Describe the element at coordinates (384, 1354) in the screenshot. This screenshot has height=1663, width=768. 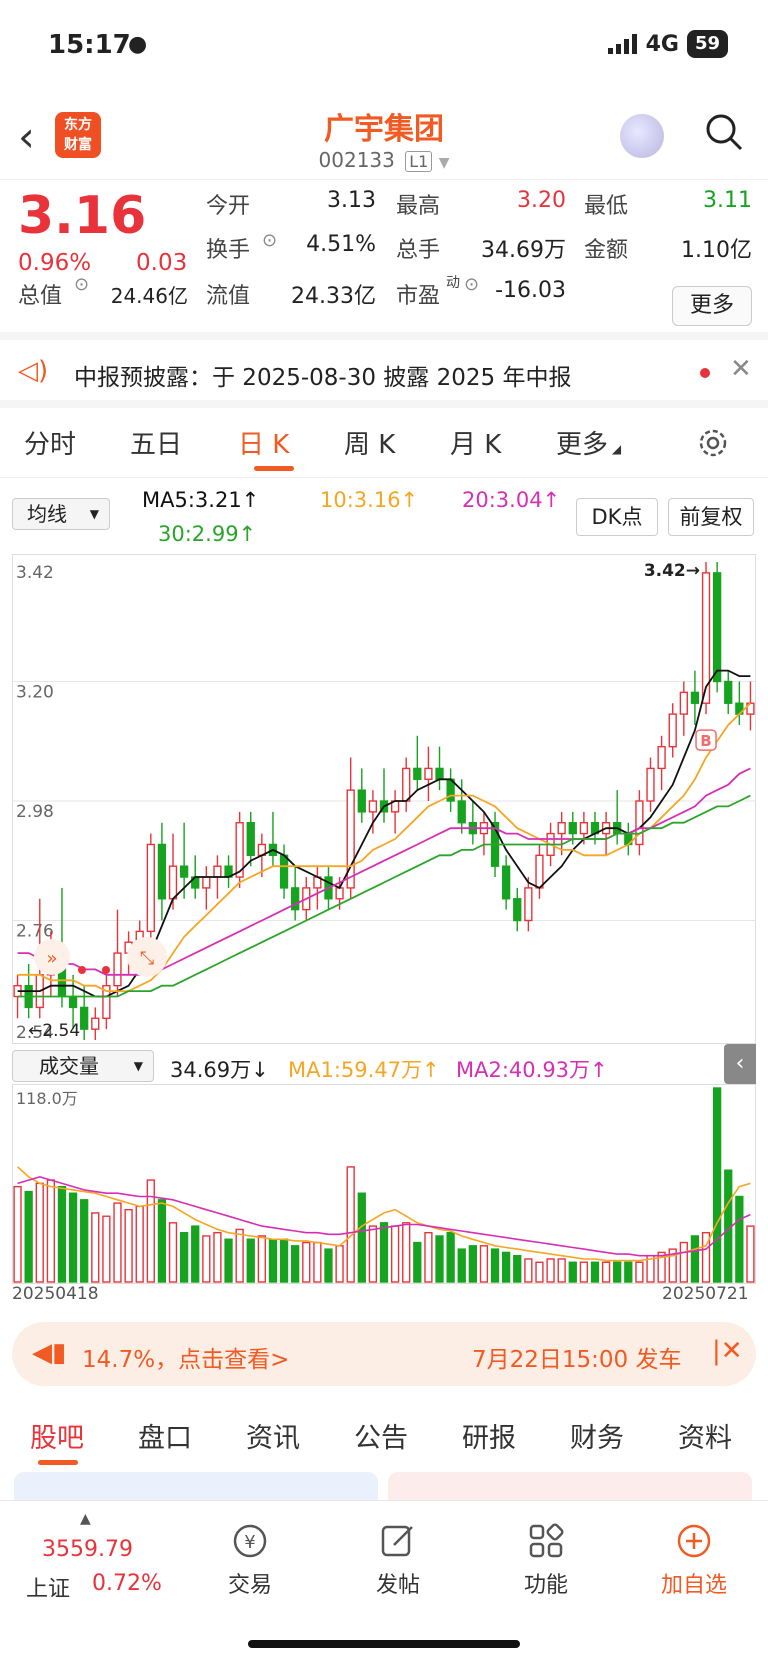
I see `promo-banner: ◀▮ 14.7%，点击查看> 7月22日15:00 发车 |✕` at that location.